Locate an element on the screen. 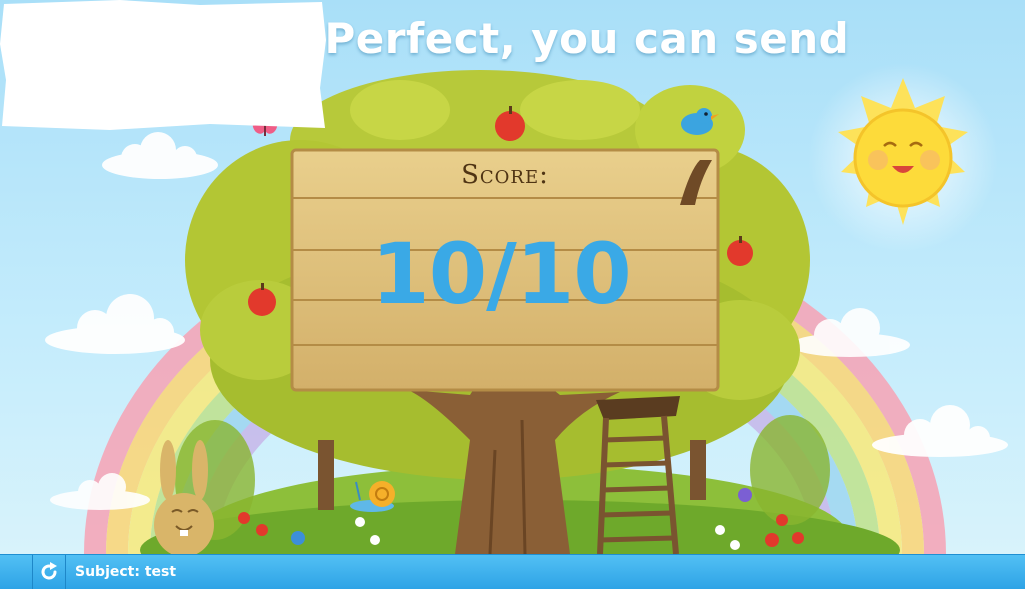 Image resolution: width=1025 pixels, height=598 pixels. bar-divider is located at coordinates (32, 572).